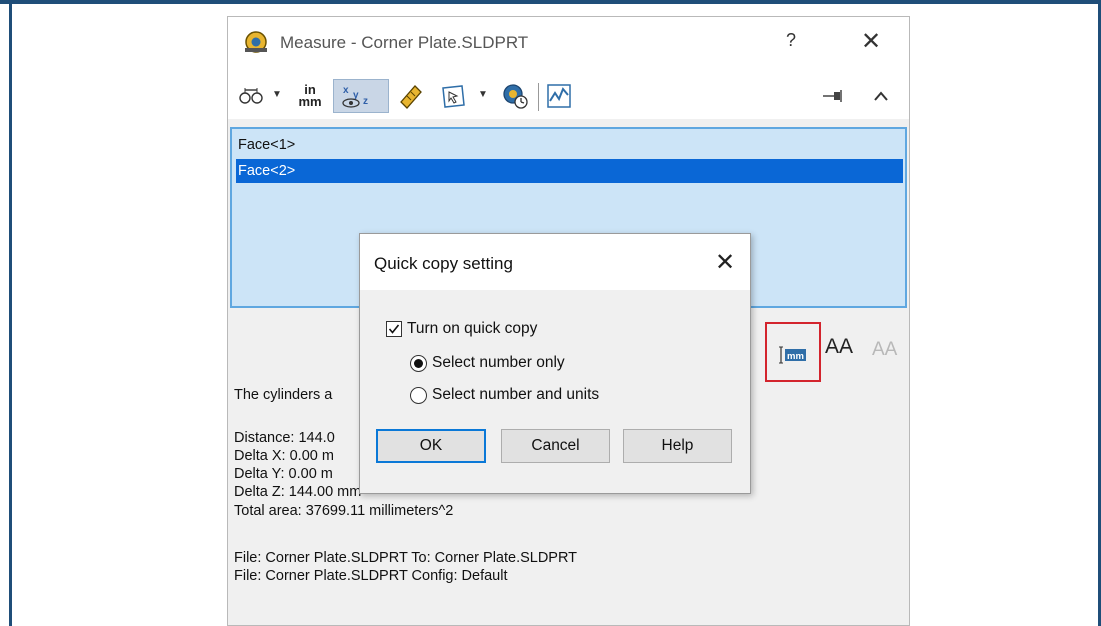 Image resolution: width=1101 pixels, height=626 pixels. Describe the element at coordinates (443, 263) in the screenshot. I see `dialog-title: Quick copy setting` at that location.